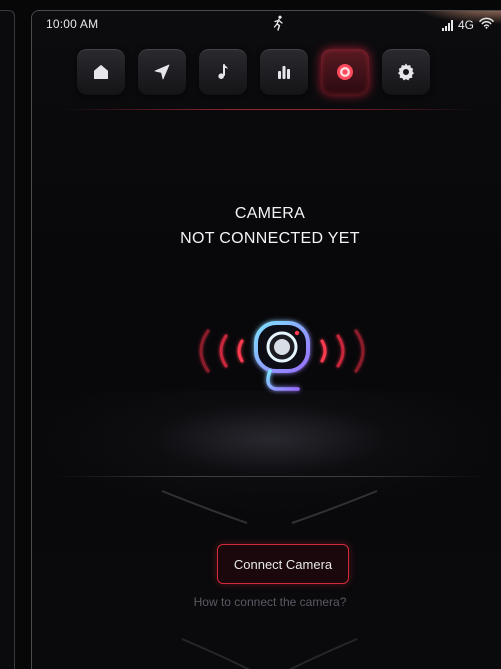 This screenshot has width=501, height=669. I want to click on camera-record-icon, so click(345, 72).